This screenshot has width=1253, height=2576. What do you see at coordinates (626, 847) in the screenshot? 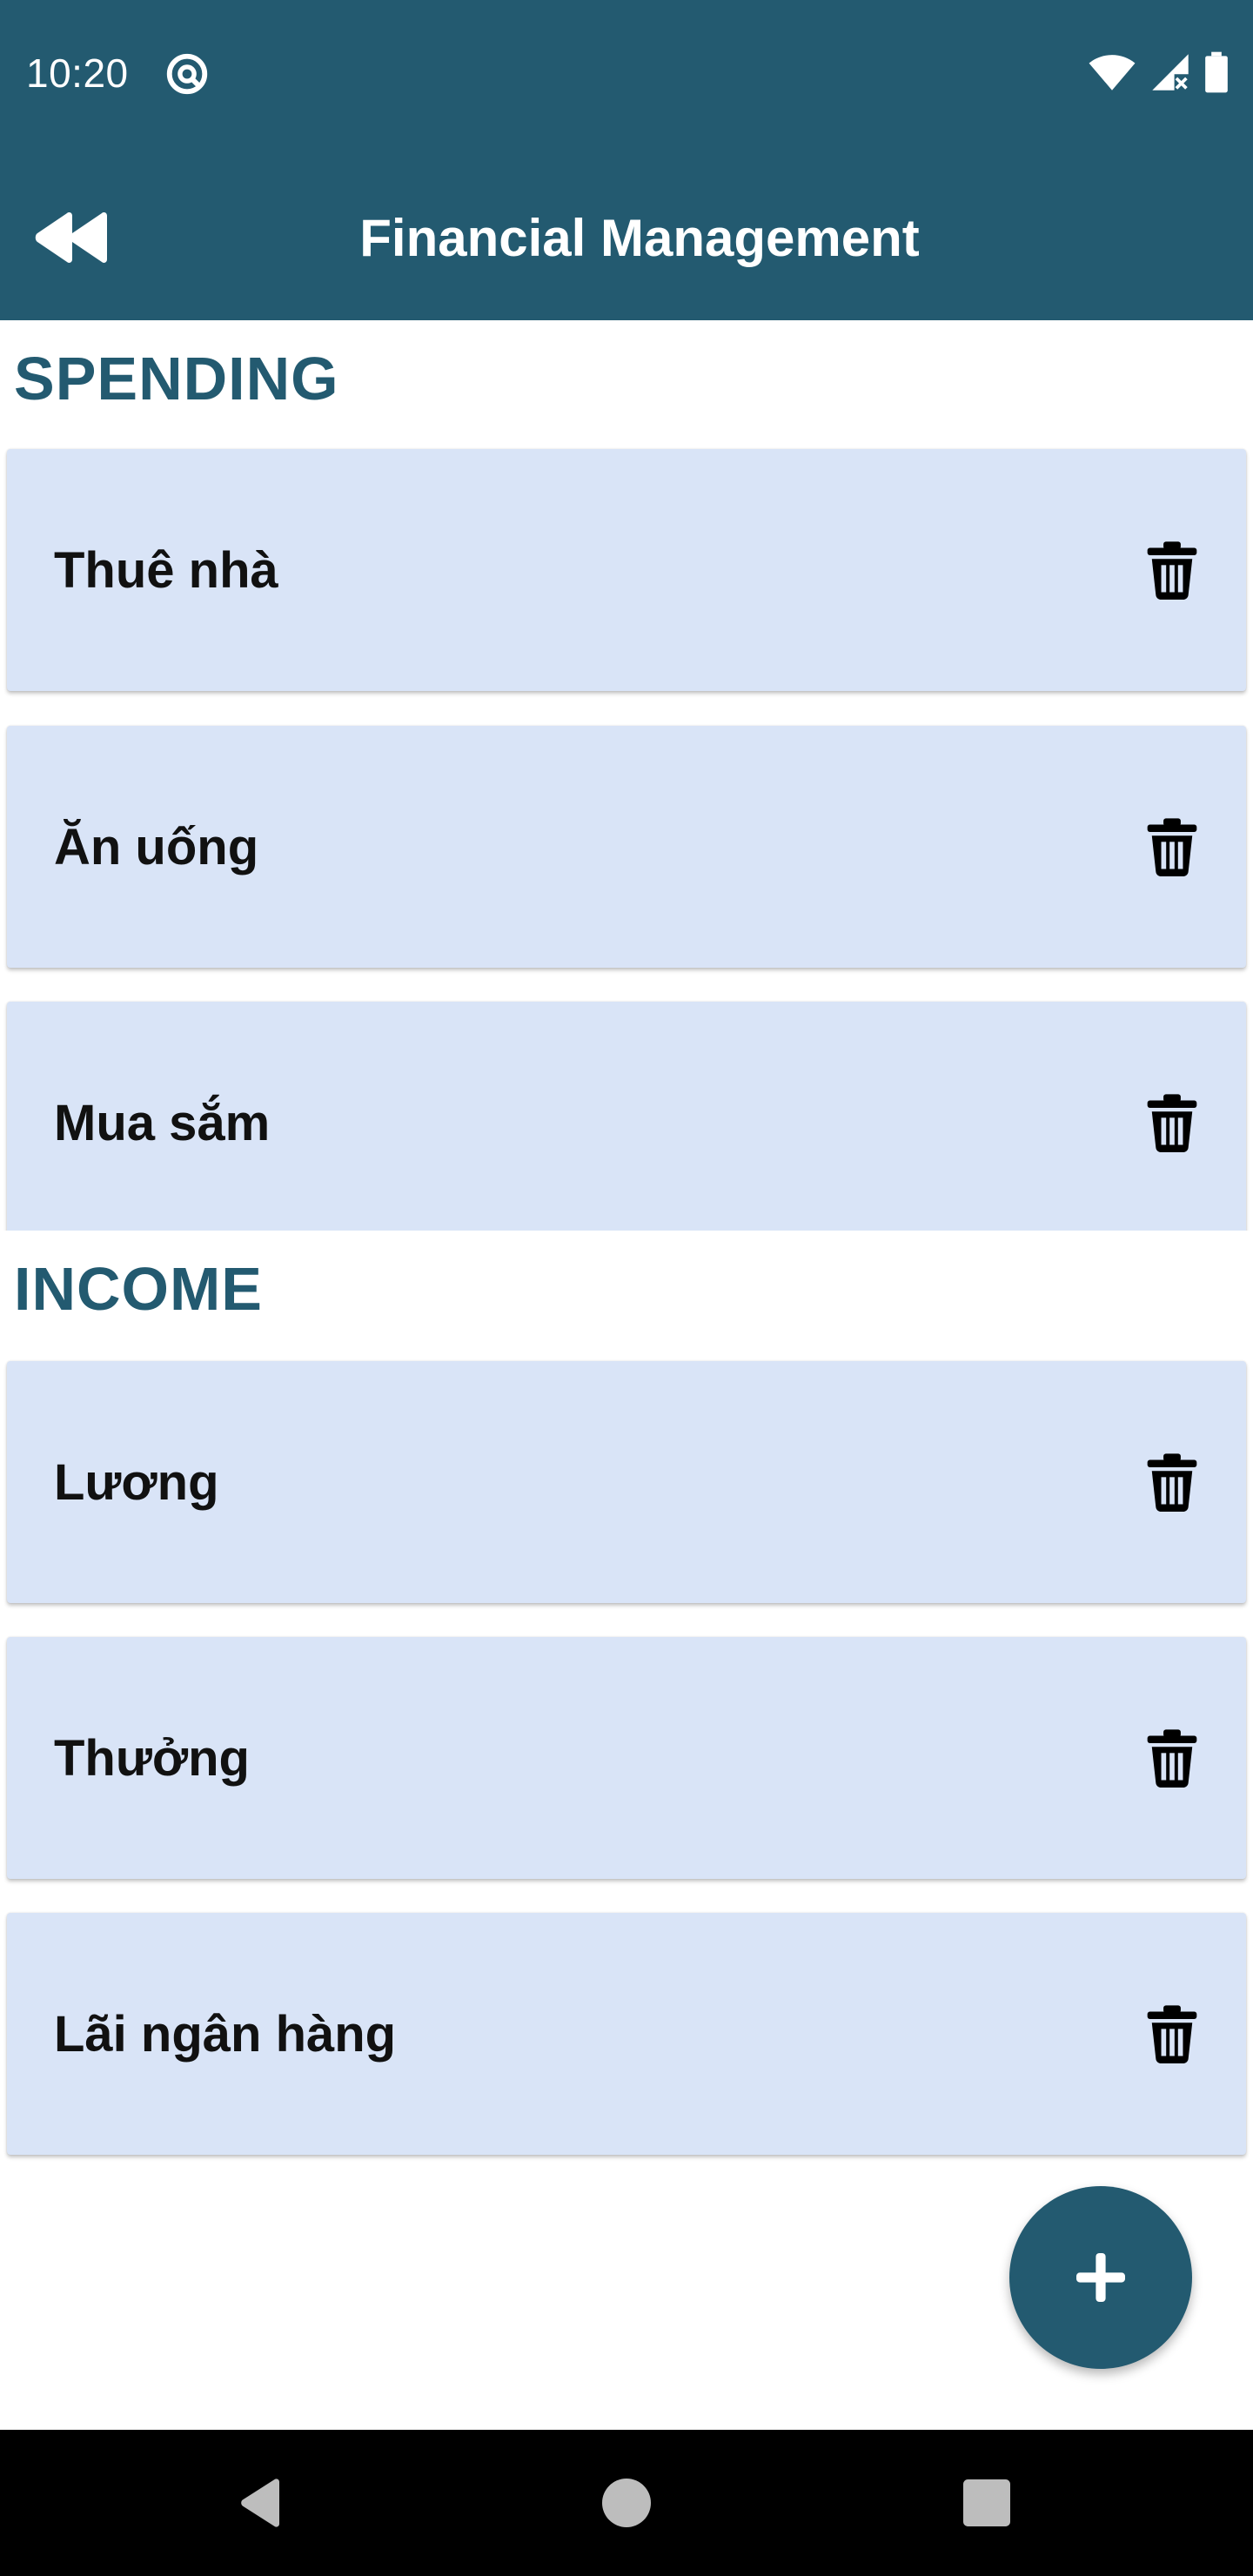
I see `spending-item-food: Ăn uống` at bounding box center [626, 847].